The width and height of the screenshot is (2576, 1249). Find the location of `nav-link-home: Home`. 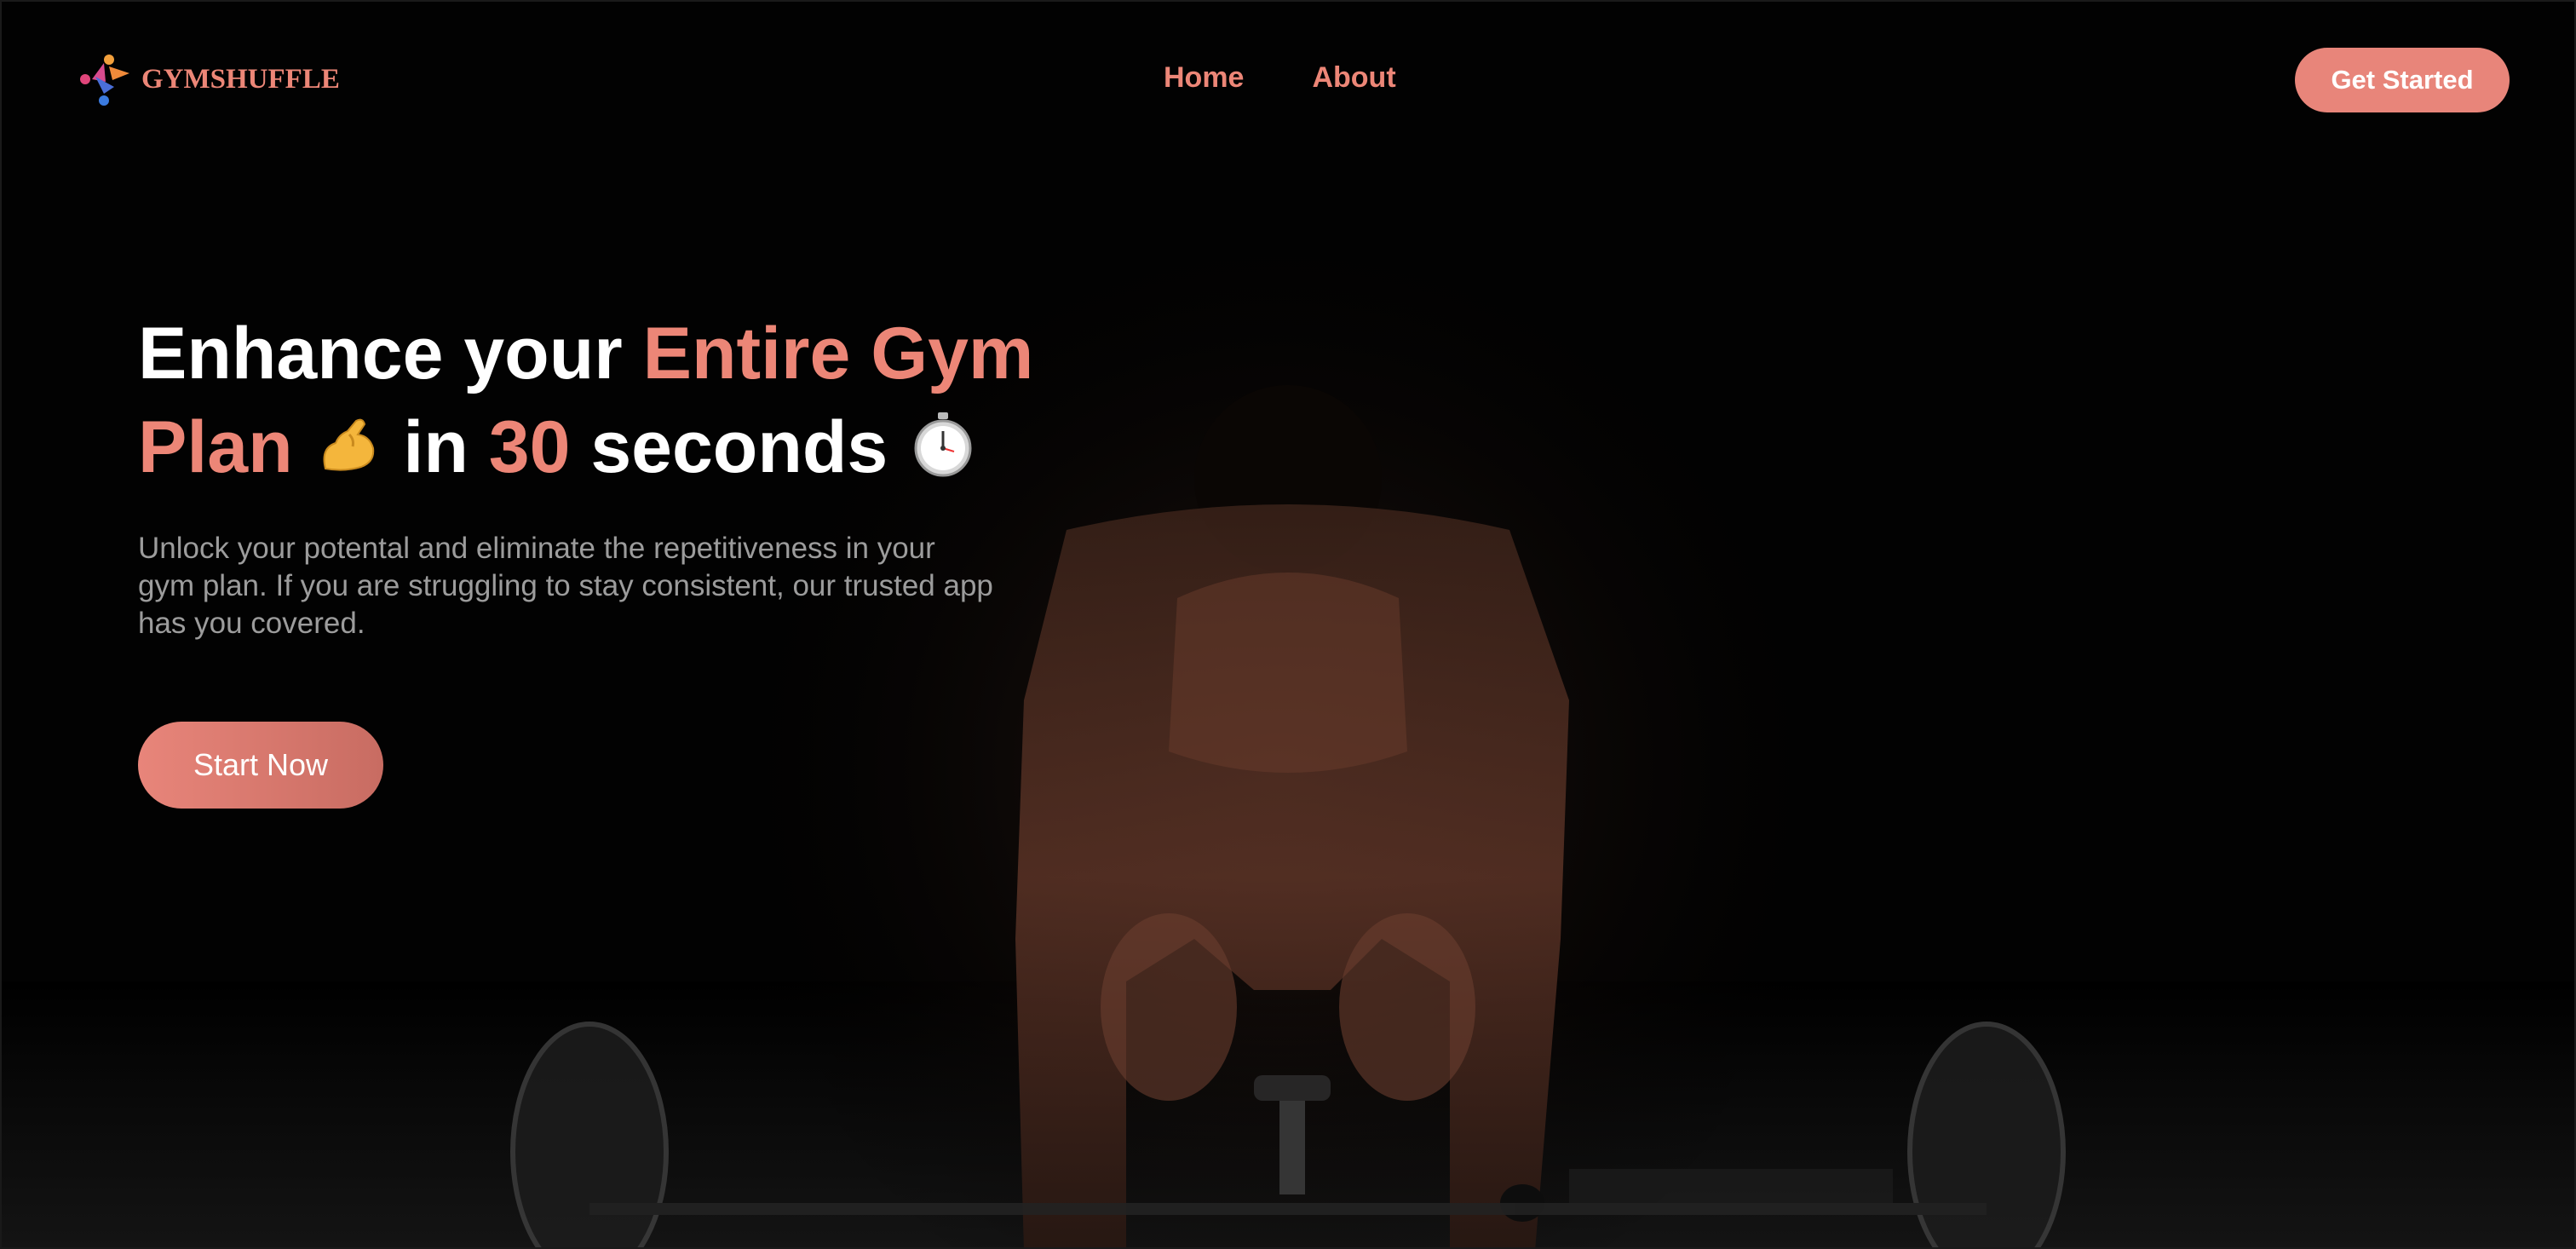

nav-link-home: Home is located at coordinates (1204, 78).